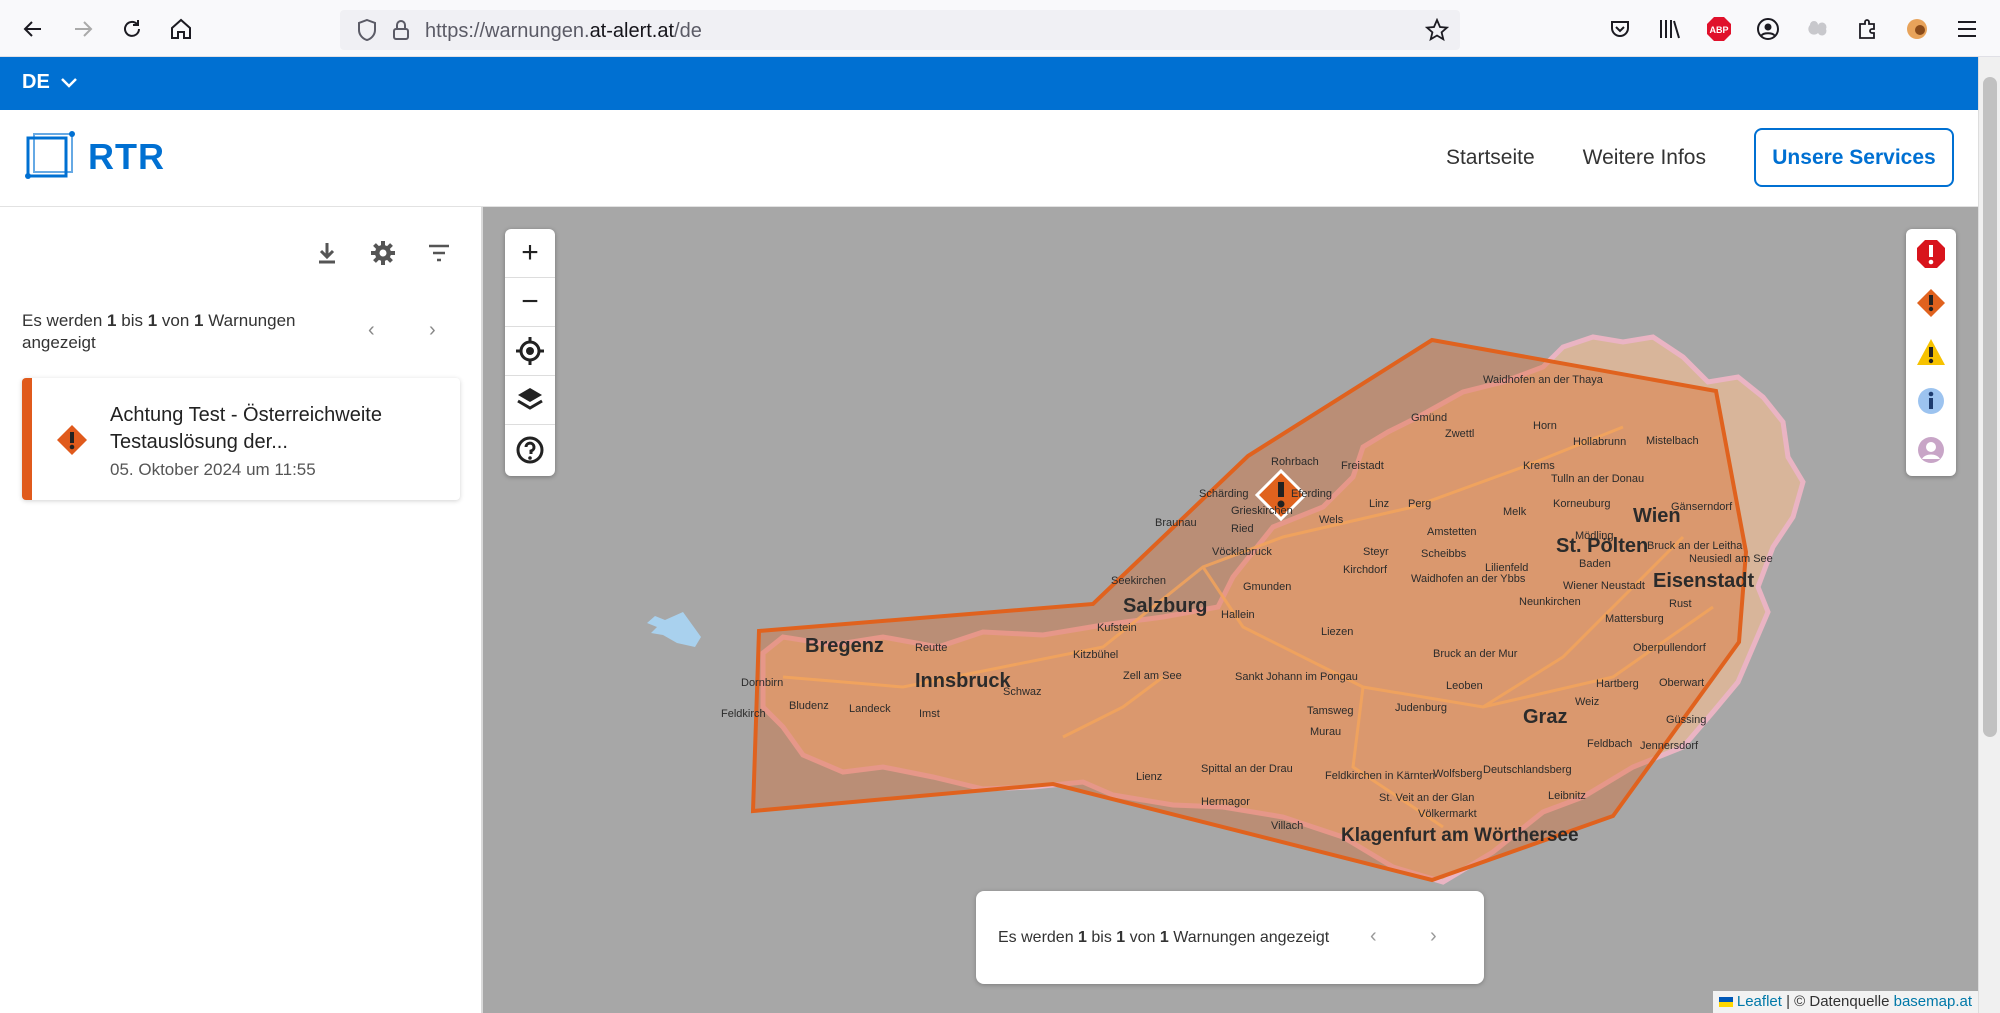 The width and height of the screenshot is (2000, 1013). Describe the element at coordinates (762, 683) in the screenshot. I see `map-label: Dornbirn` at that location.